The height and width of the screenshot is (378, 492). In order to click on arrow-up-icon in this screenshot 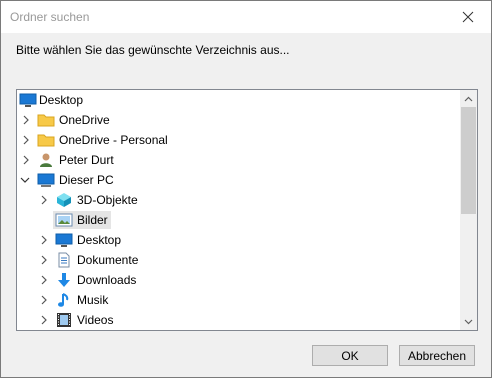, I will do `click(468, 98)`.